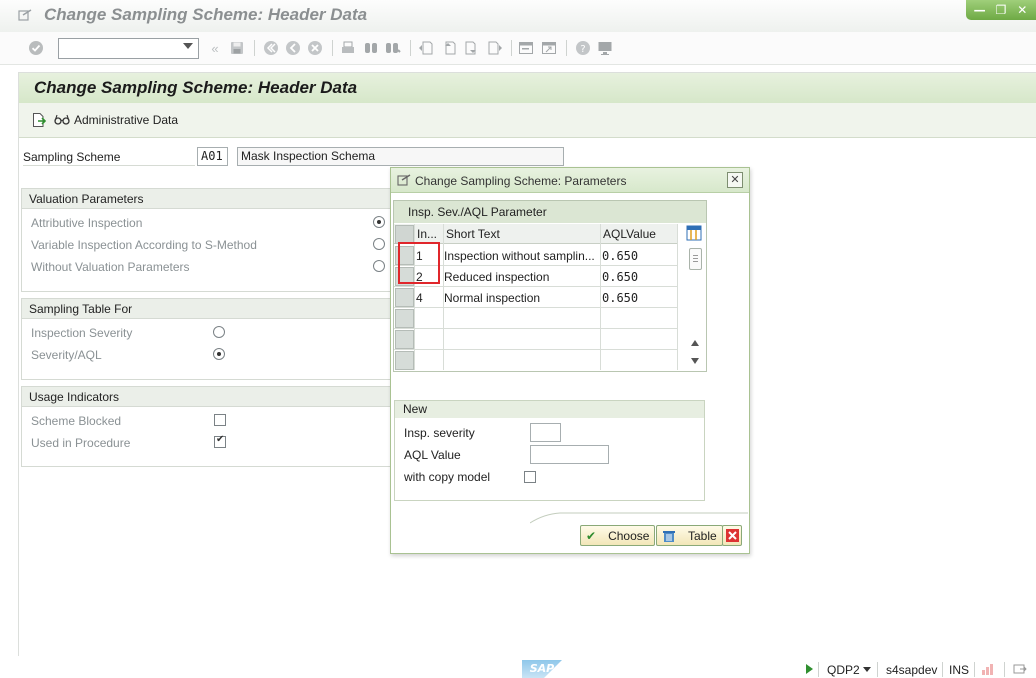  I want to click on inspection-severity-radio, so click(219, 332).